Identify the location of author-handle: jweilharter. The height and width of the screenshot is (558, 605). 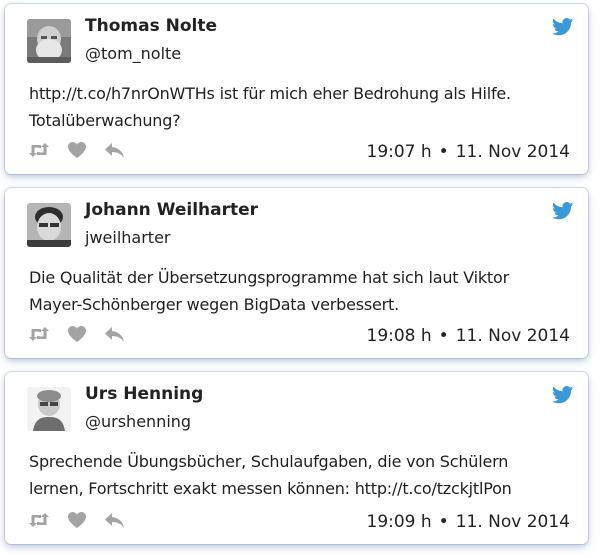
(127, 237).